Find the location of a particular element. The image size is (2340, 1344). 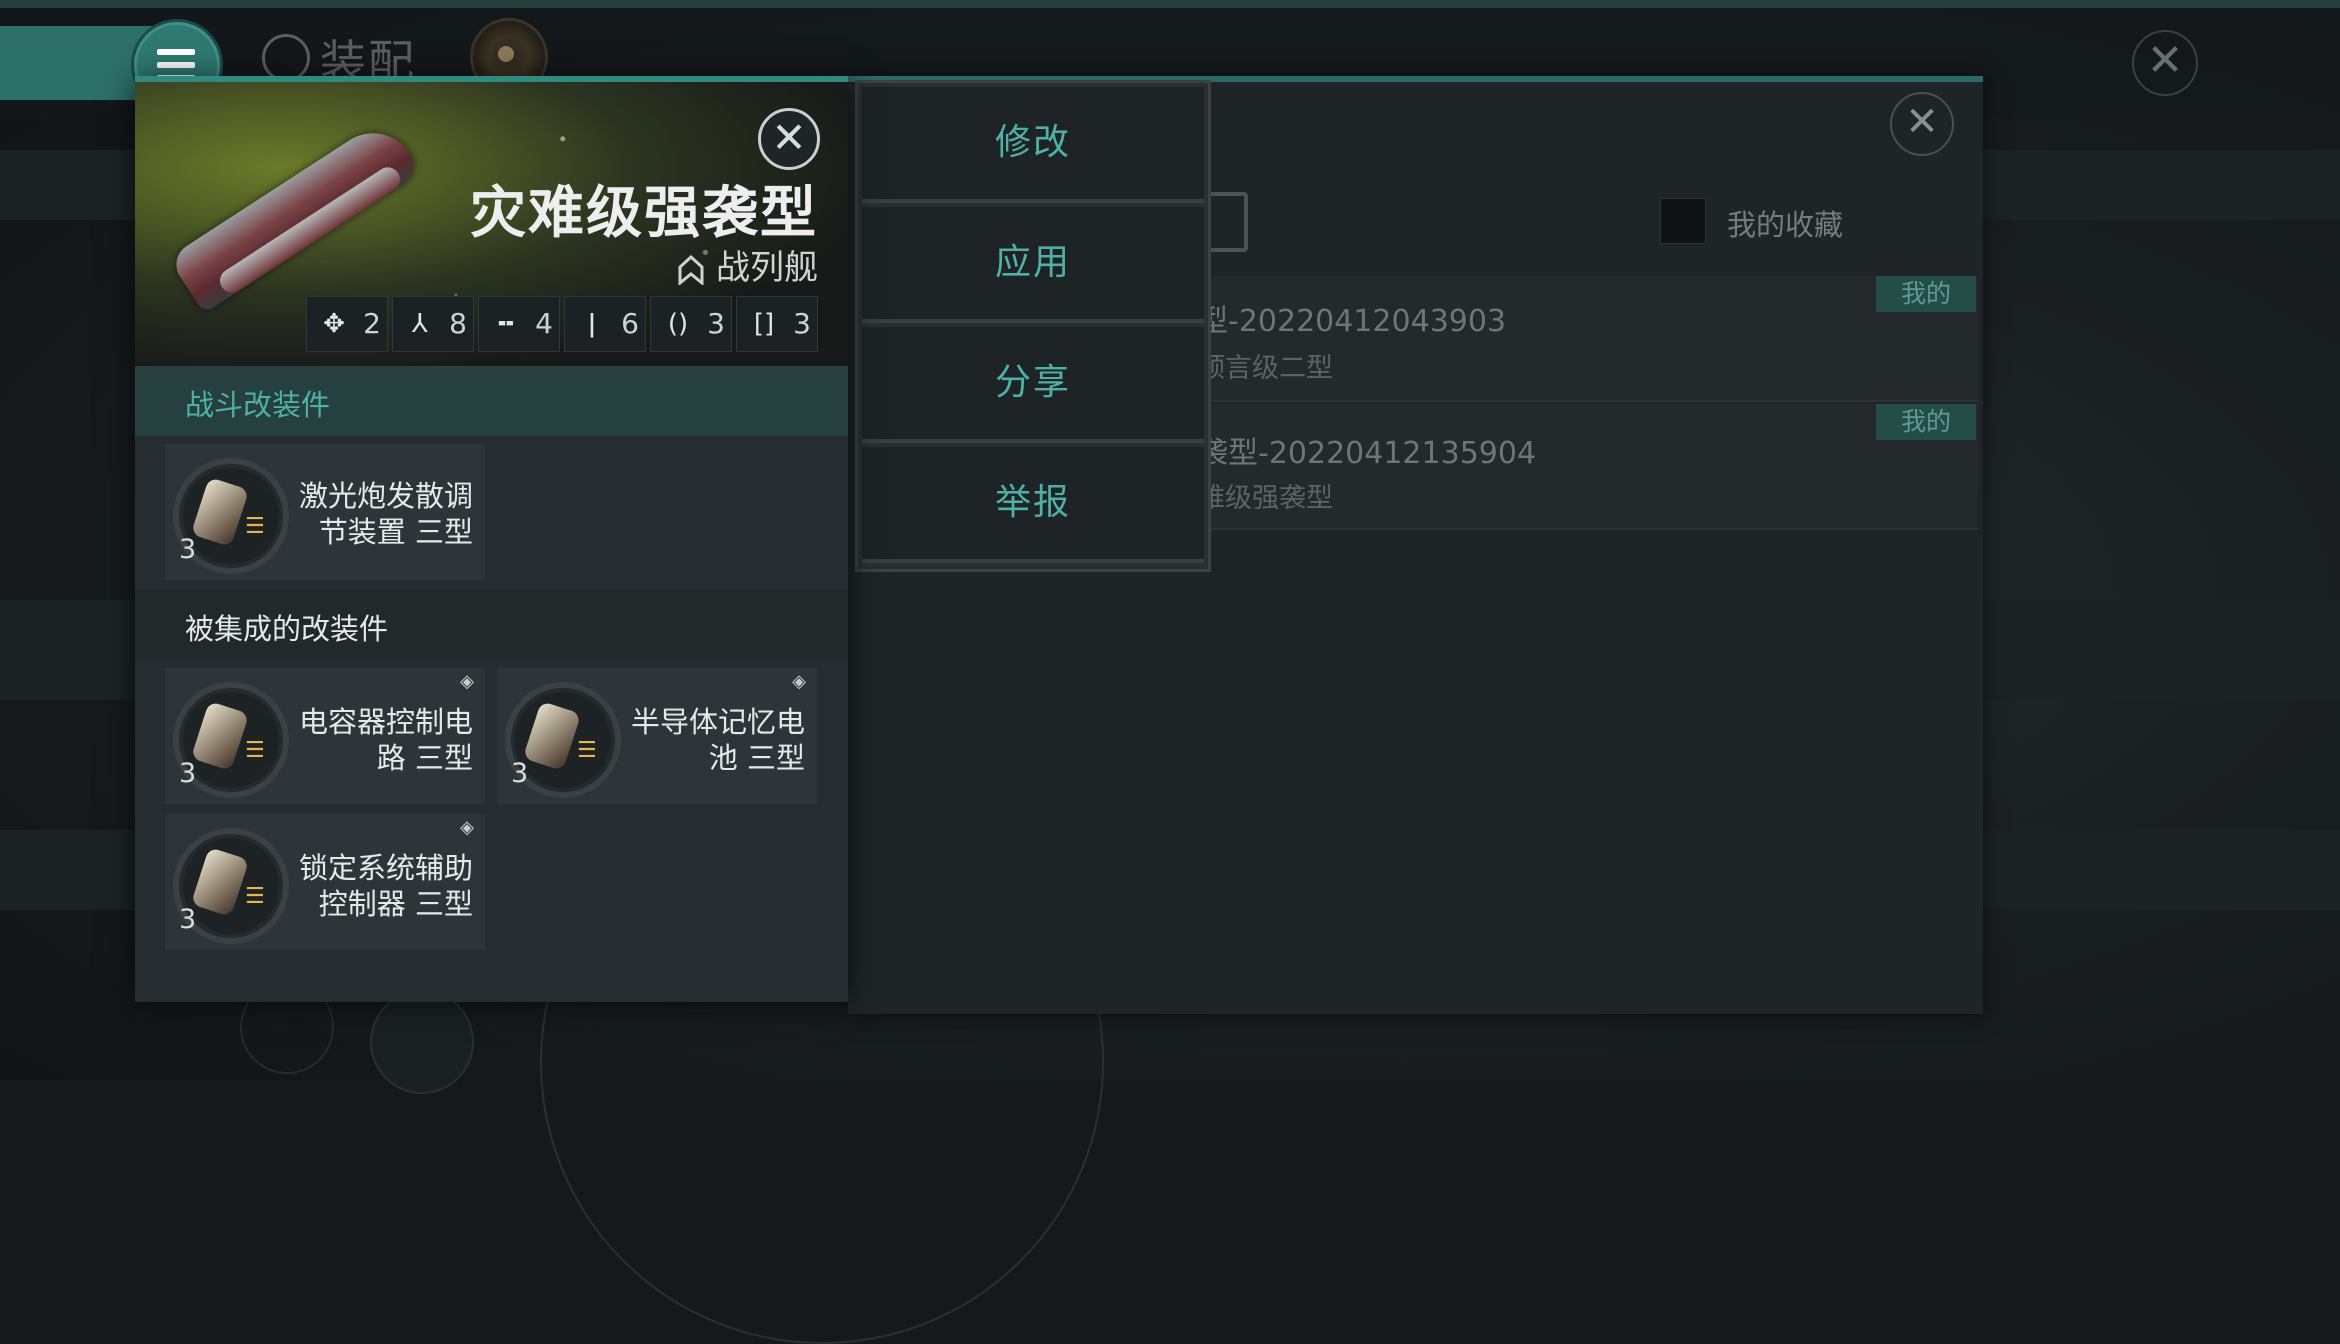

fitting-ship: 难级强袭型 is located at coordinates (1265, 498).